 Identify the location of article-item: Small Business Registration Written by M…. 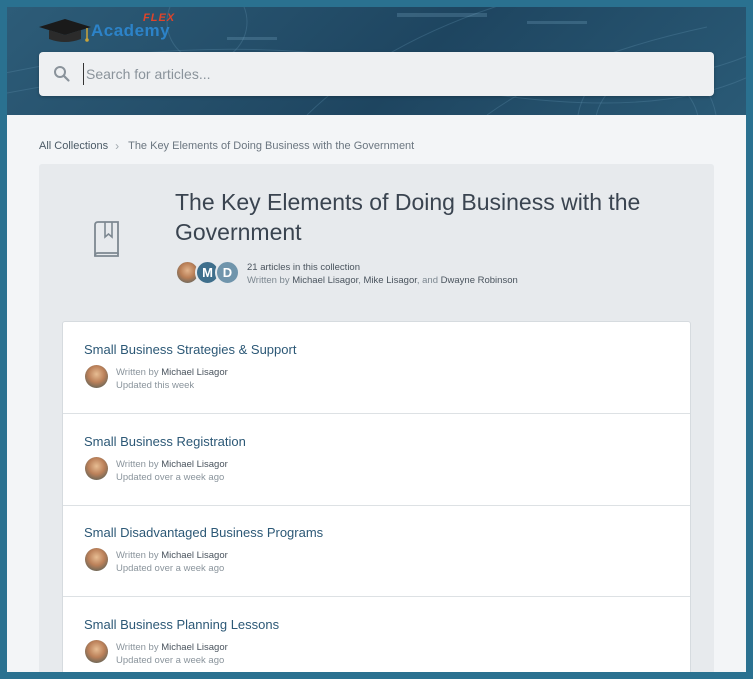
(376, 460).